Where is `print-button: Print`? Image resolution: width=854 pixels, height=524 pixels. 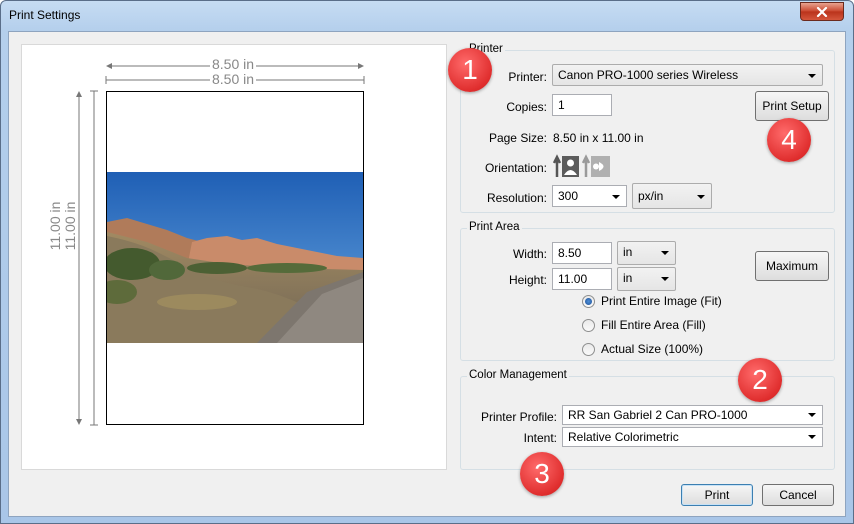 print-button: Print is located at coordinates (717, 495).